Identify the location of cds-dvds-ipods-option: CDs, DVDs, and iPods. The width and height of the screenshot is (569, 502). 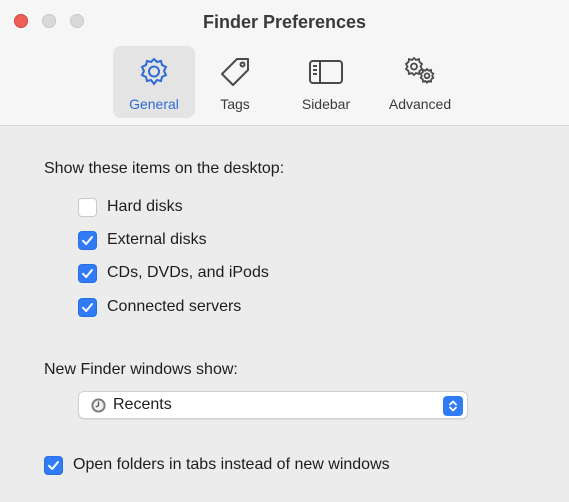
(173, 273).